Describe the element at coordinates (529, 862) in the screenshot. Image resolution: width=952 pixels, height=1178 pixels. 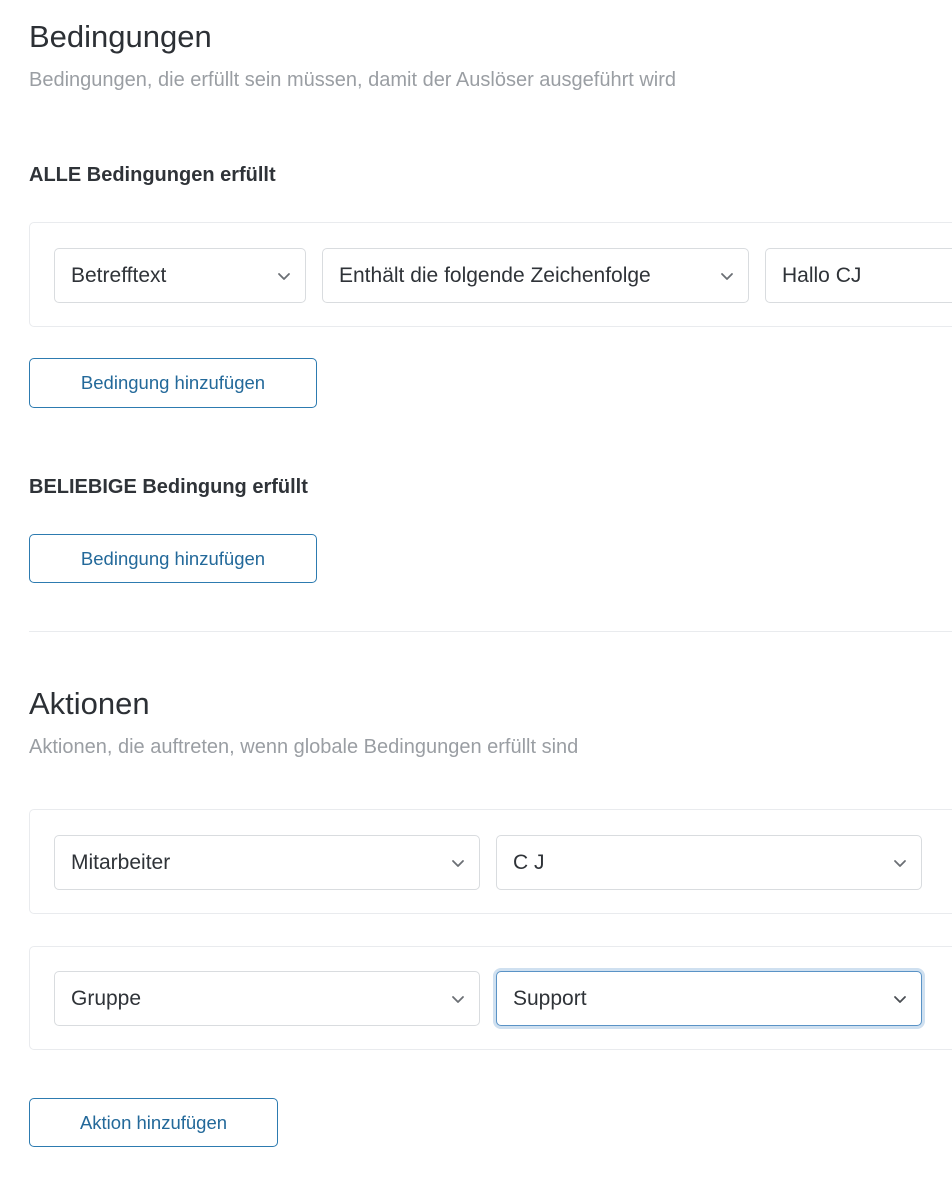
I see `action-agent-value: C J` at that location.